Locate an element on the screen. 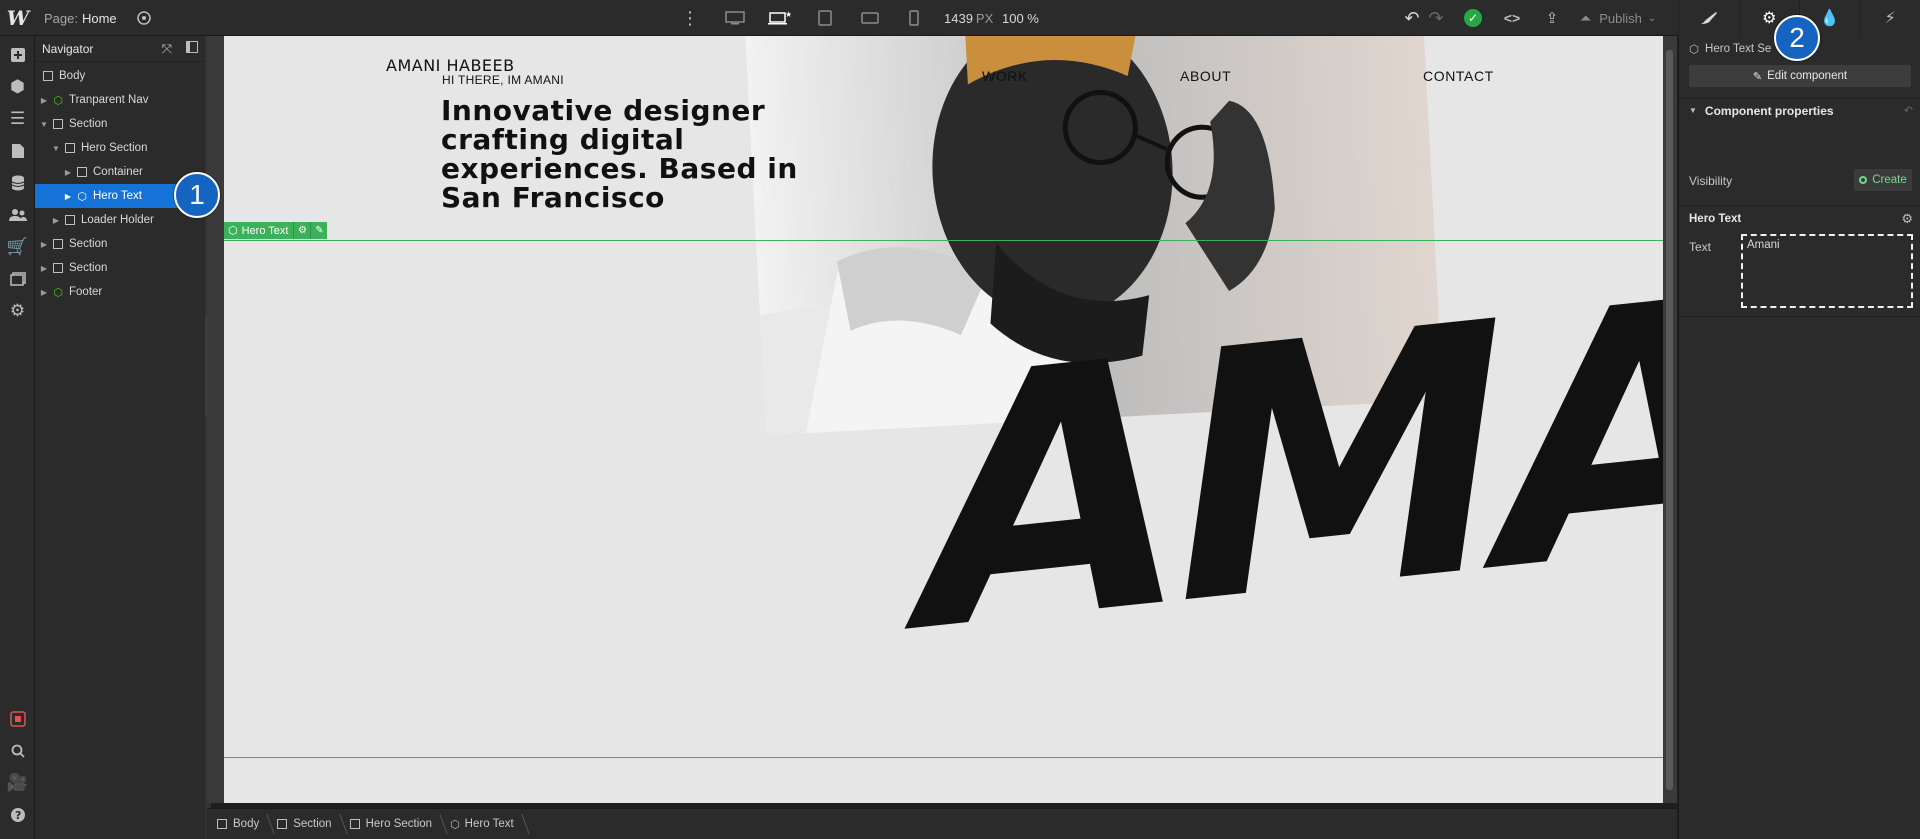 The image size is (1920, 839). tree-item-transparent-nav: ▶ ⬡ Tranparent Nav is located at coordinates (121, 100).